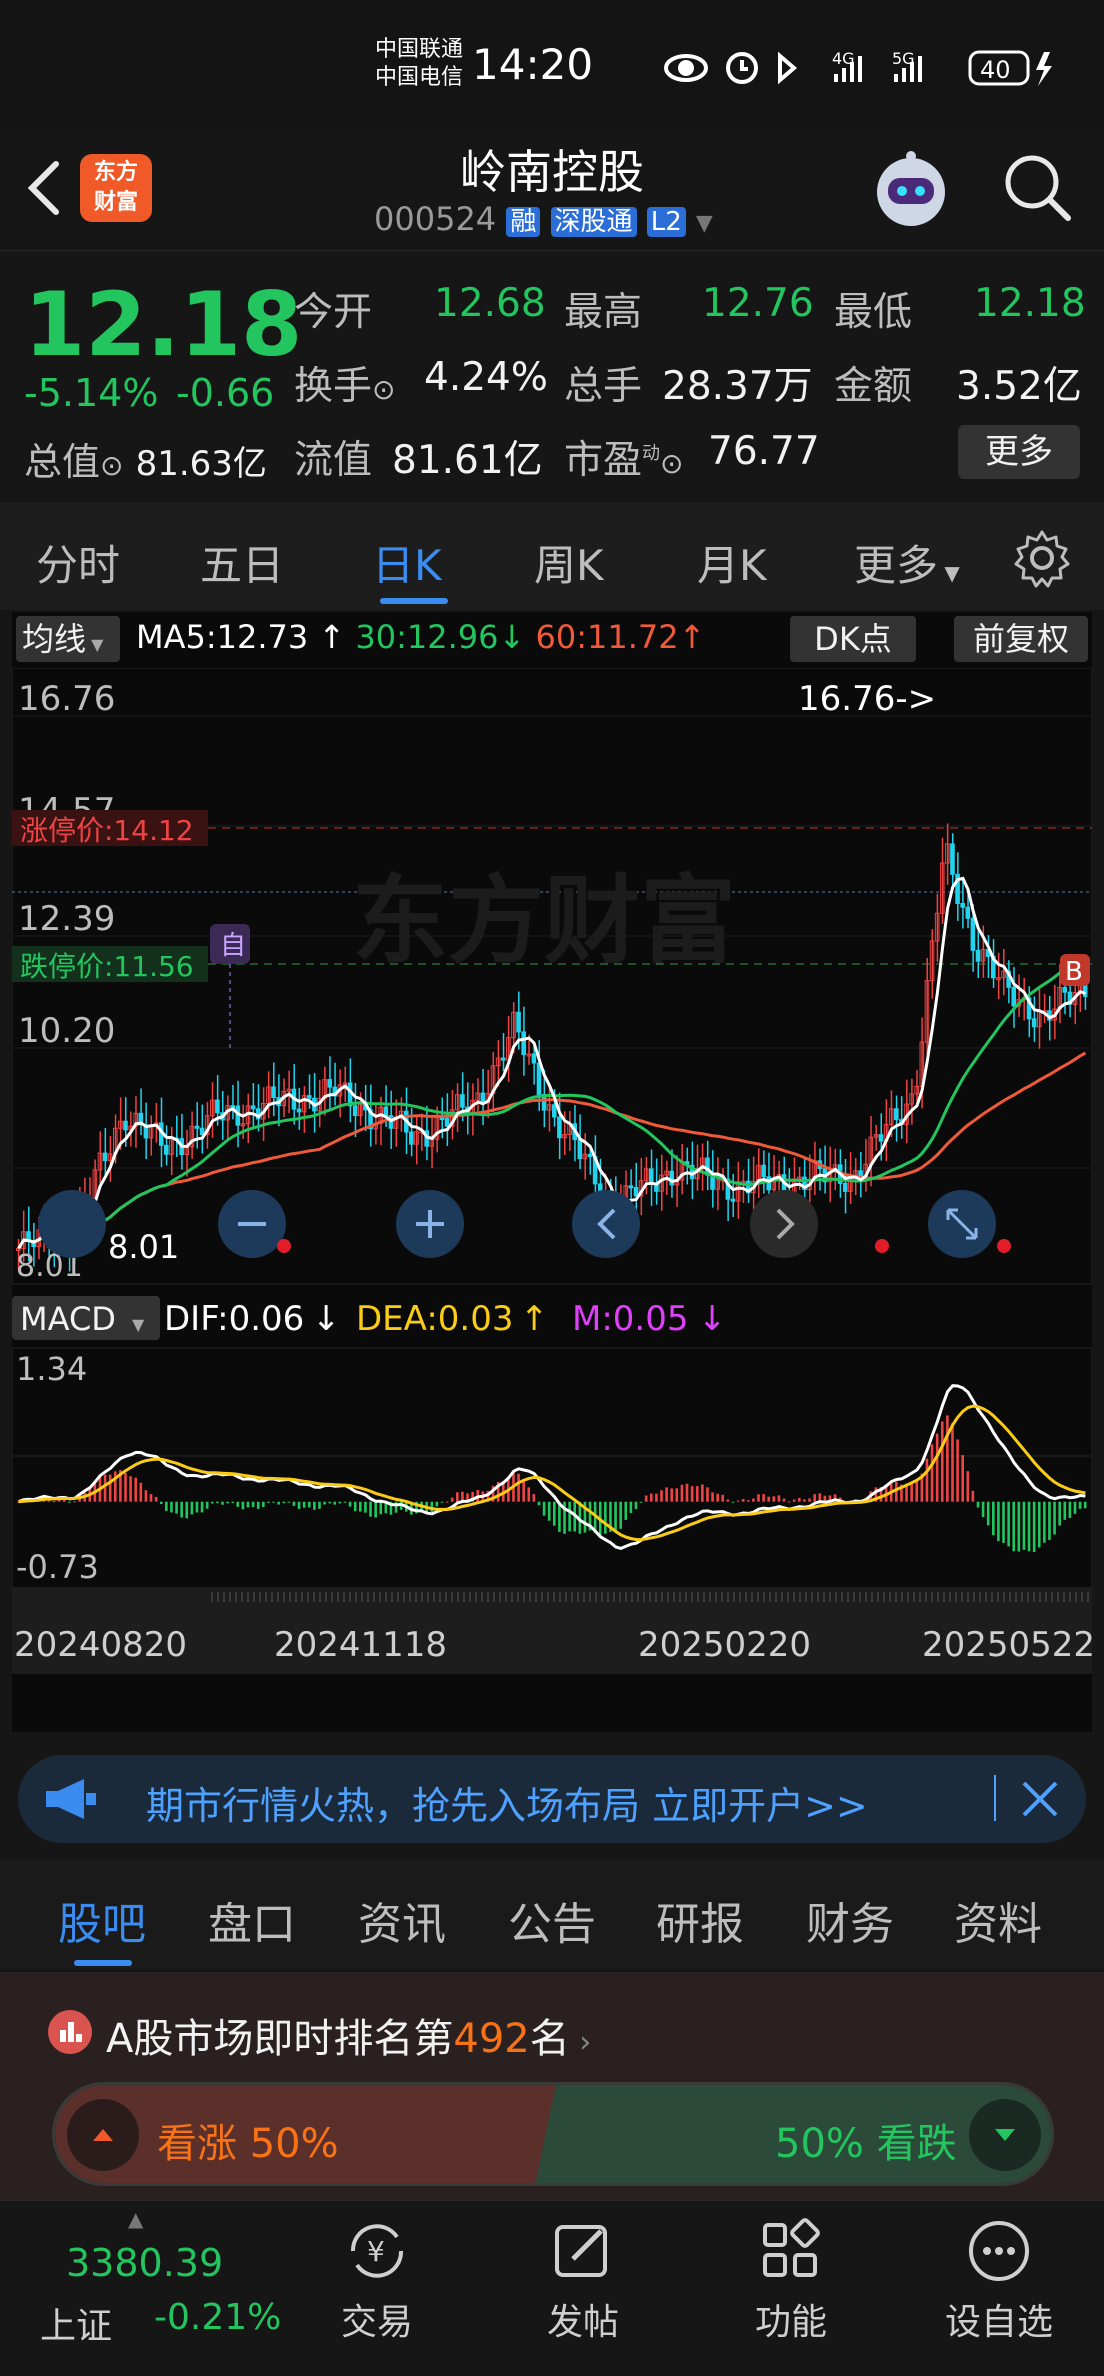  I want to click on close-icon, so click(1040, 1799).